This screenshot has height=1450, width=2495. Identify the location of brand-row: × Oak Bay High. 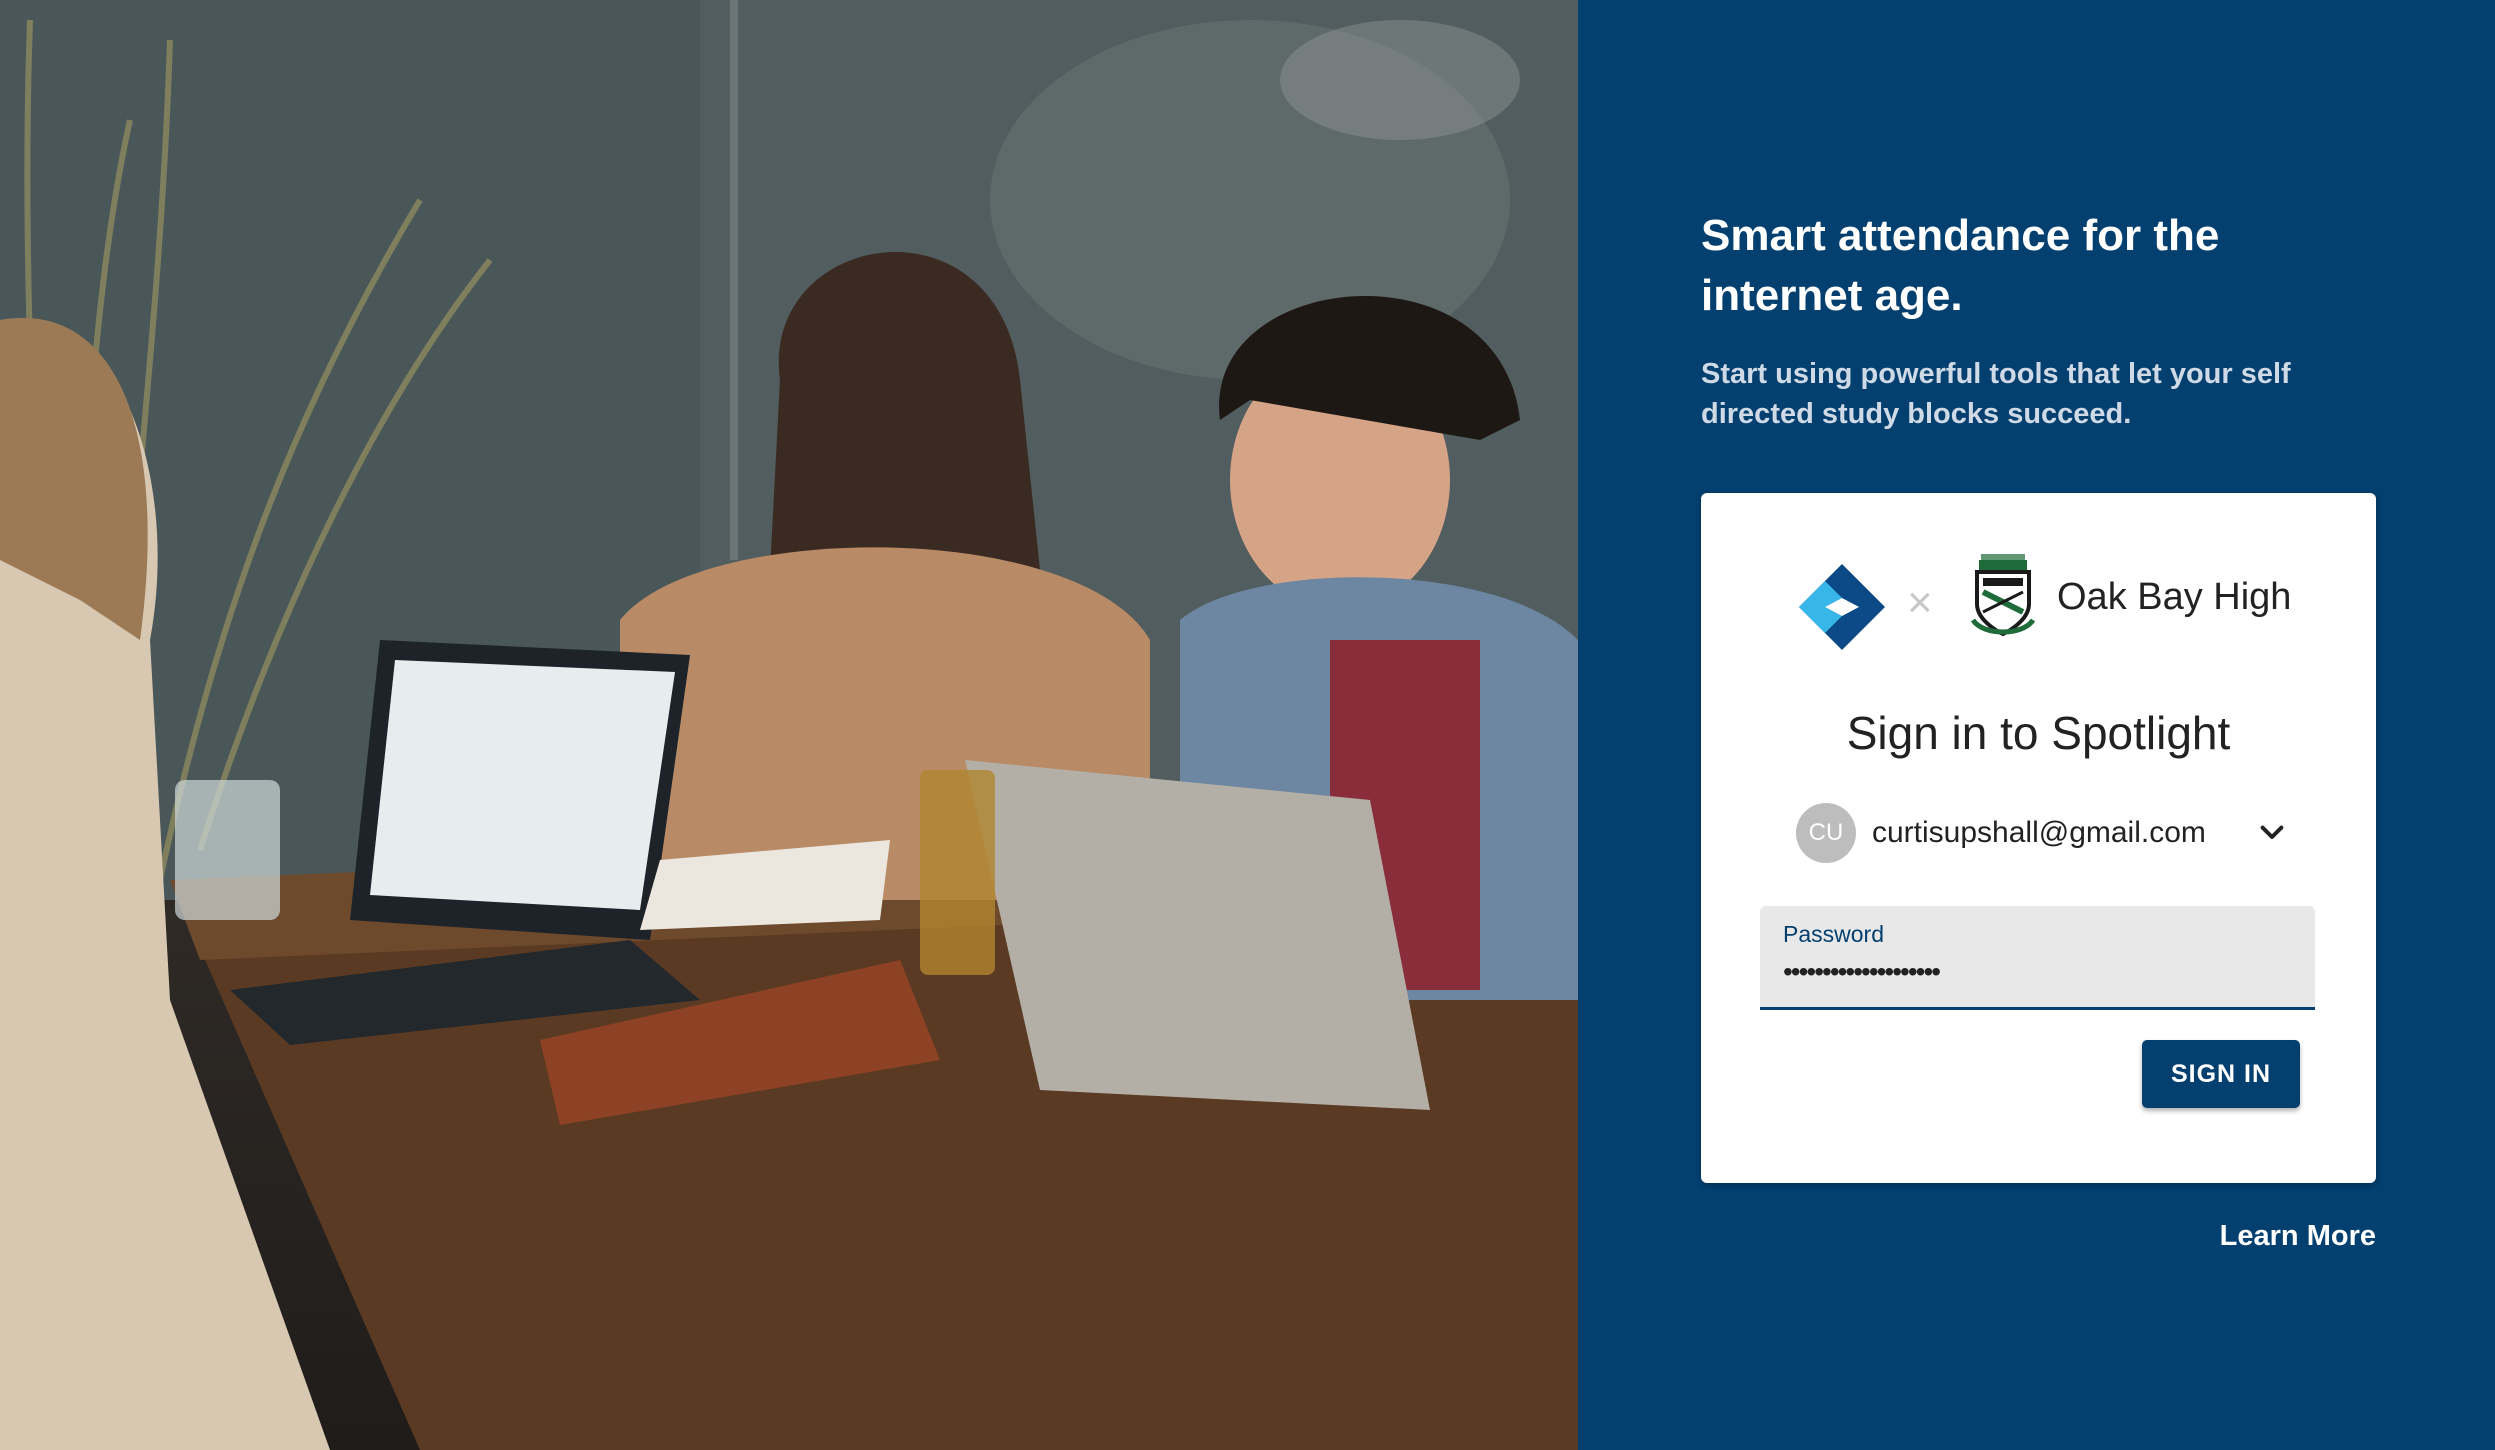
(2038, 600).